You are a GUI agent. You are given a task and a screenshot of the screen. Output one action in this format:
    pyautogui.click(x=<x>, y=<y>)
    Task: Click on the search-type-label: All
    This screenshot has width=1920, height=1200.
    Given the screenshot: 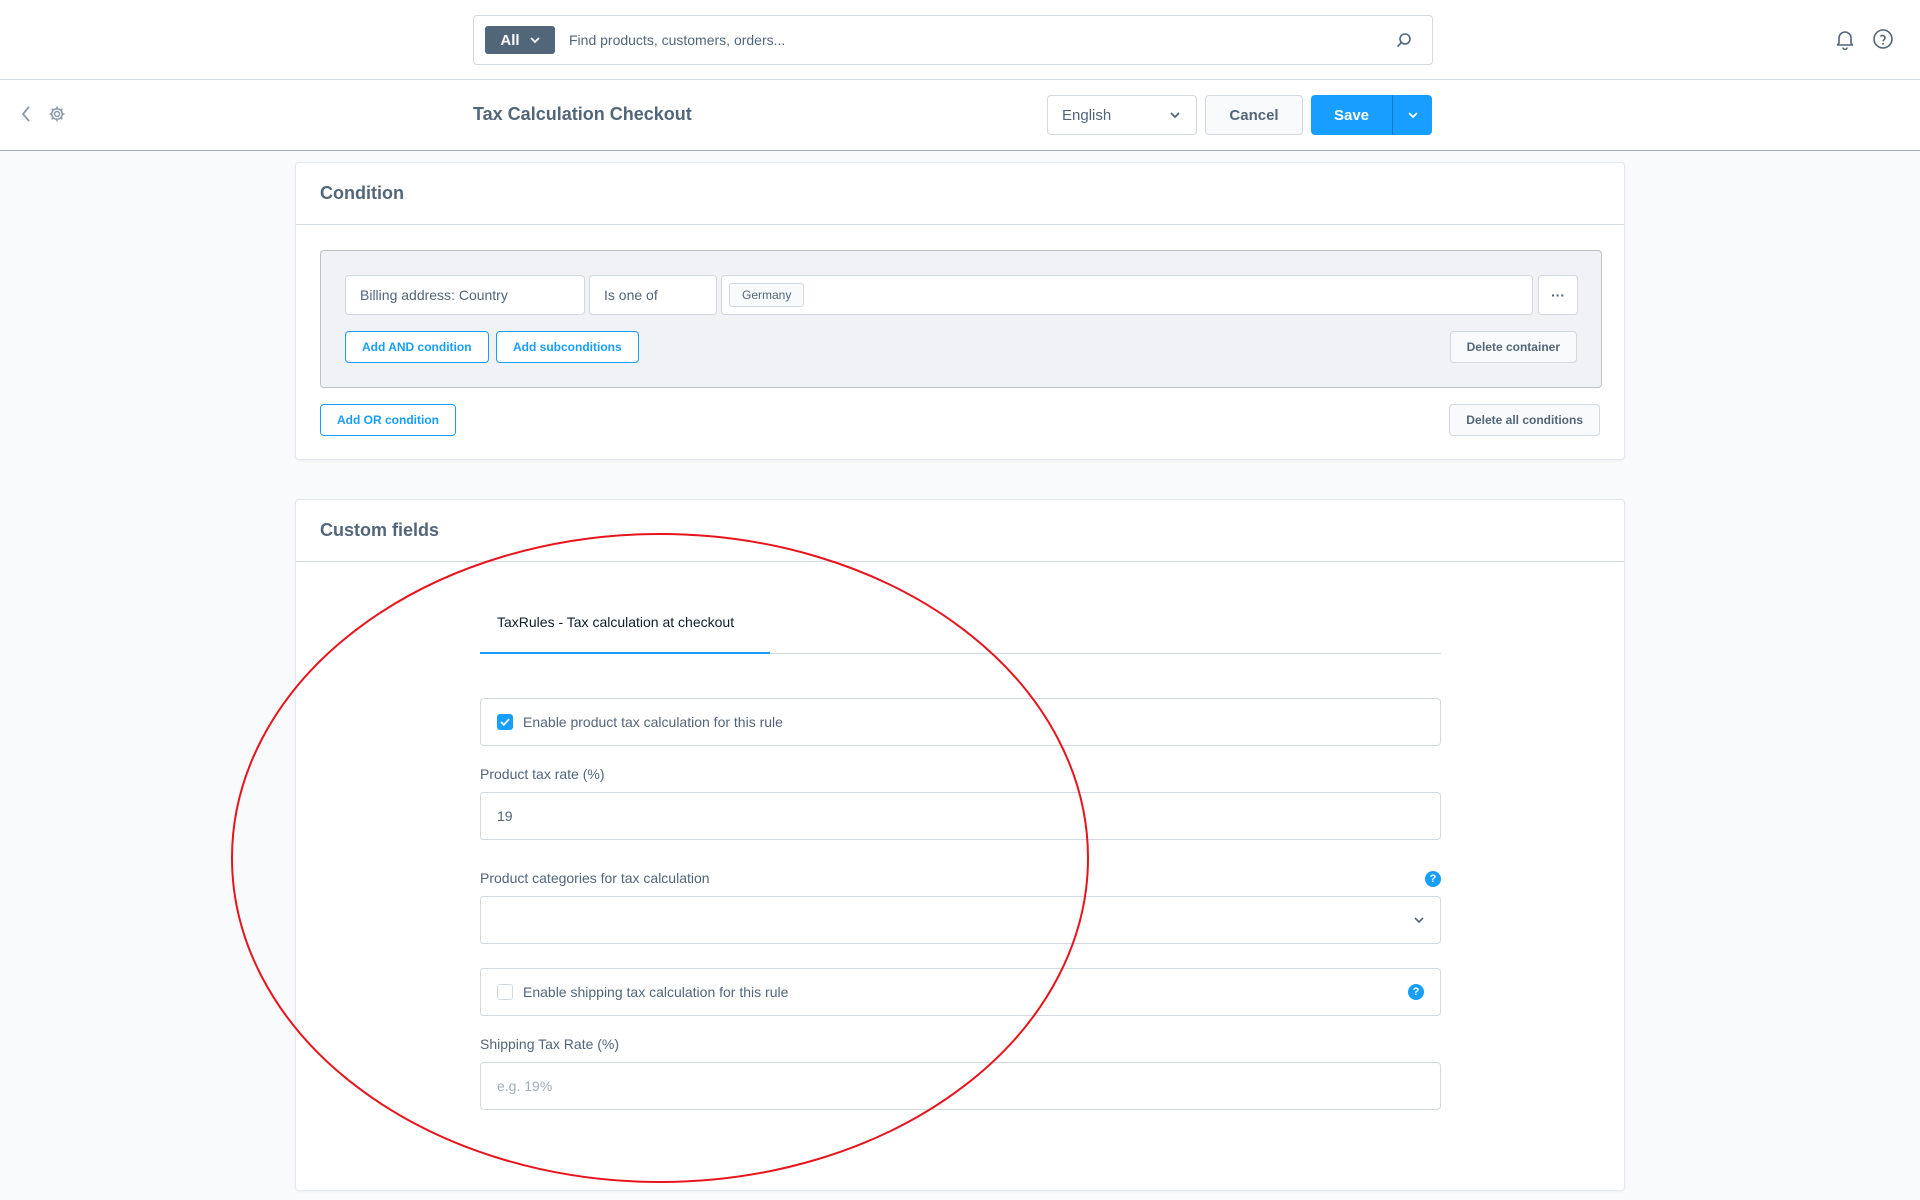 What is the action you would take?
    pyautogui.click(x=510, y=40)
    